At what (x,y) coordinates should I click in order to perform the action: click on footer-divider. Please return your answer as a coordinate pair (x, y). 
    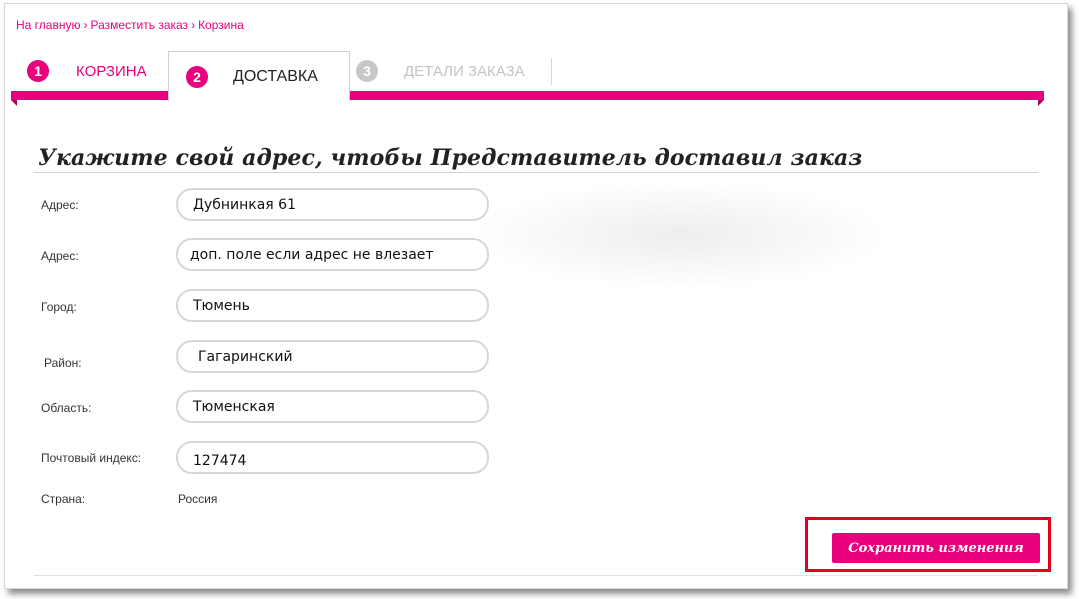
    Looking at the image, I should click on (536, 575).